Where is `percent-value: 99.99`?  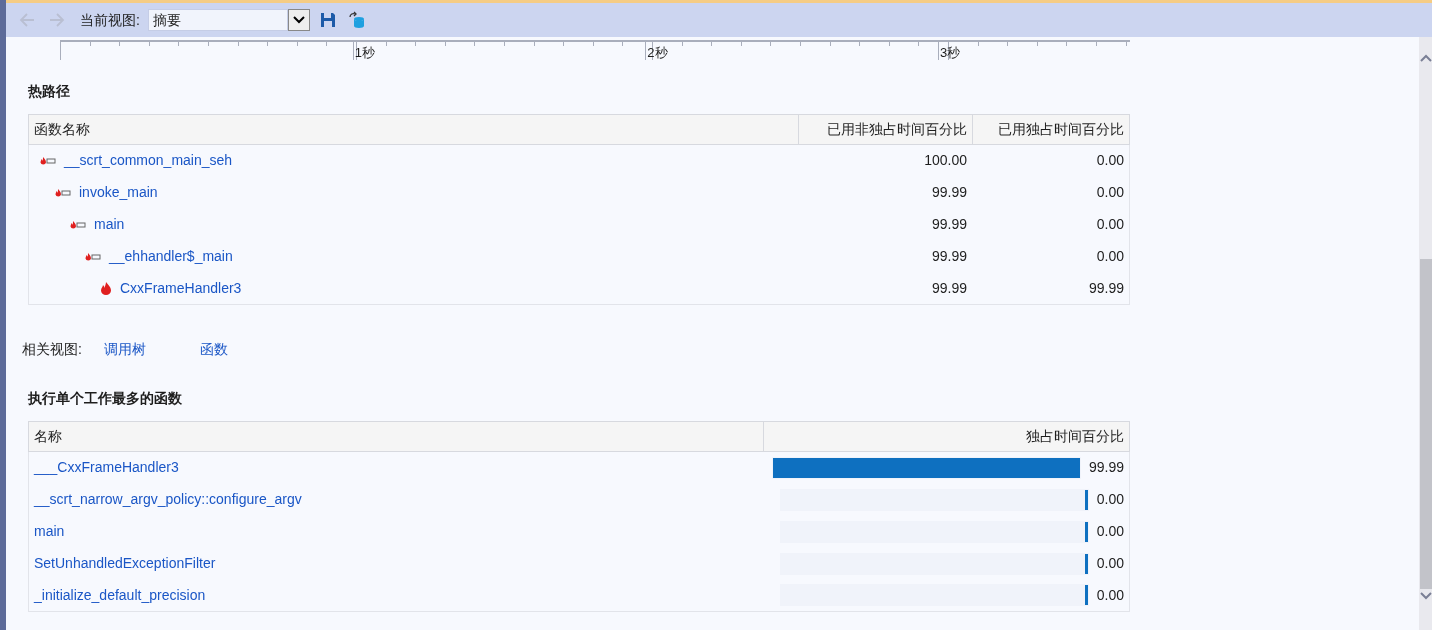 percent-value: 99.99 is located at coordinates (1106, 468).